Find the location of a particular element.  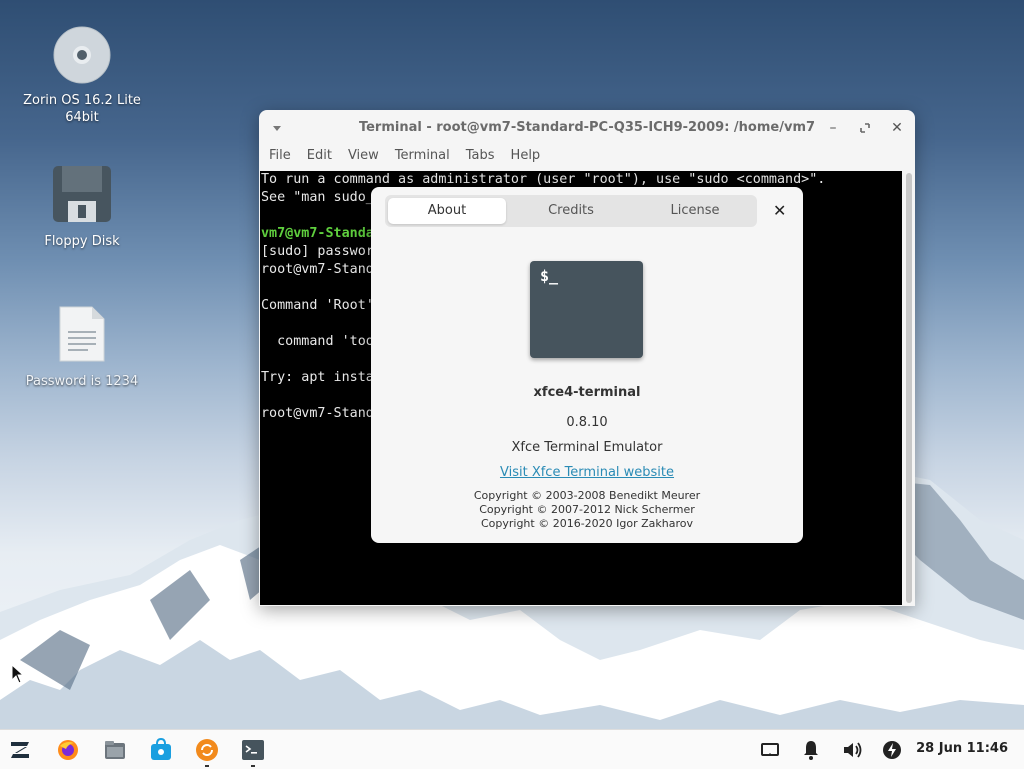

taskbar: 28 Jun 11:46 is located at coordinates (512, 749).